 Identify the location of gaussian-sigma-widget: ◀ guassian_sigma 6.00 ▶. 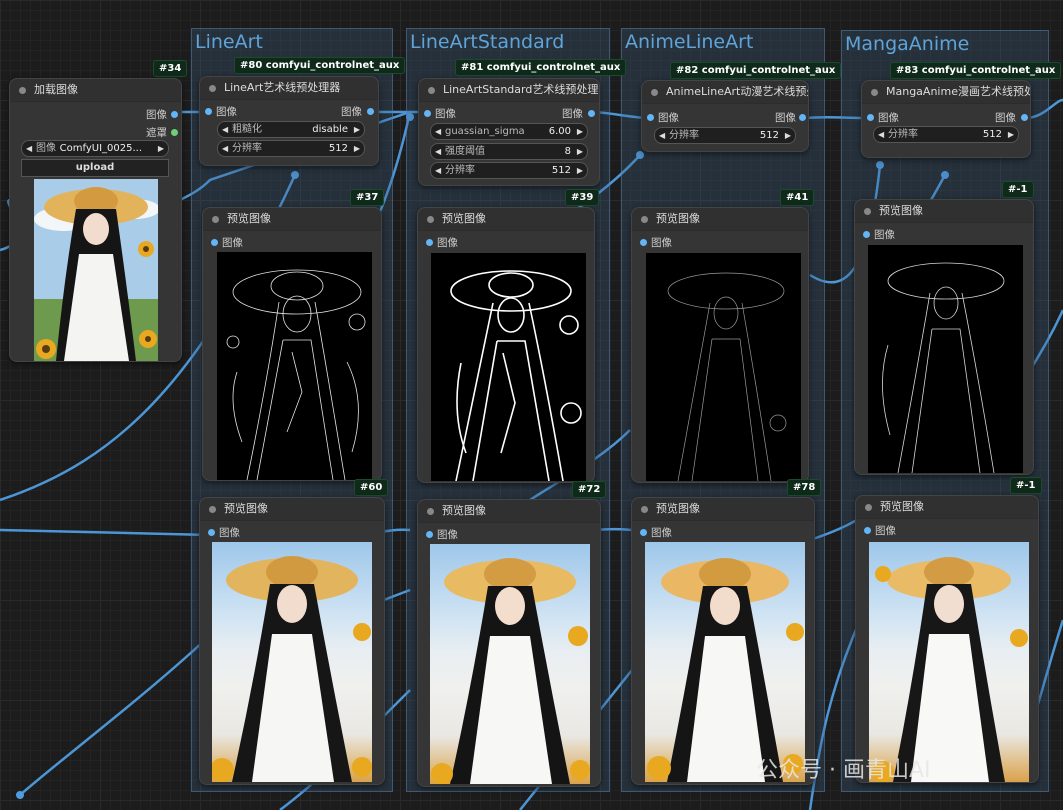
(509, 131).